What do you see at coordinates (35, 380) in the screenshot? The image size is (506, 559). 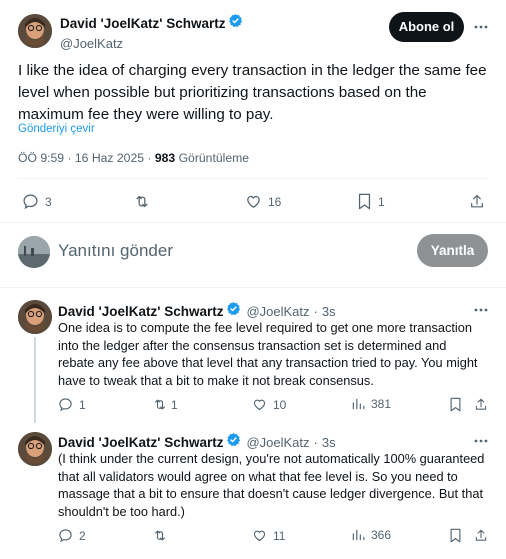 I see `thread-connector-line` at bounding box center [35, 380].